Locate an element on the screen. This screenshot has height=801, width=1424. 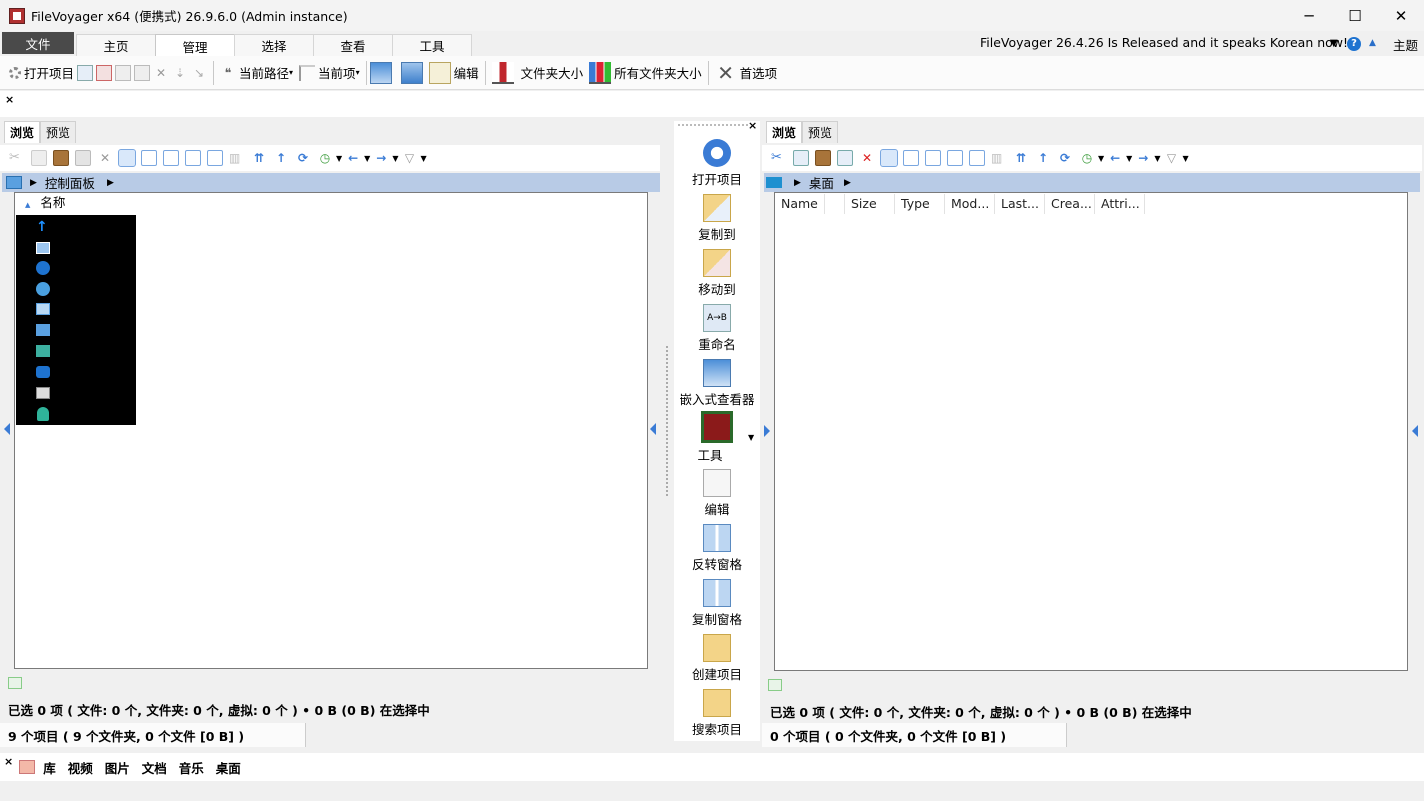
history-icon: ◷ is located at coordinates (325, 158).